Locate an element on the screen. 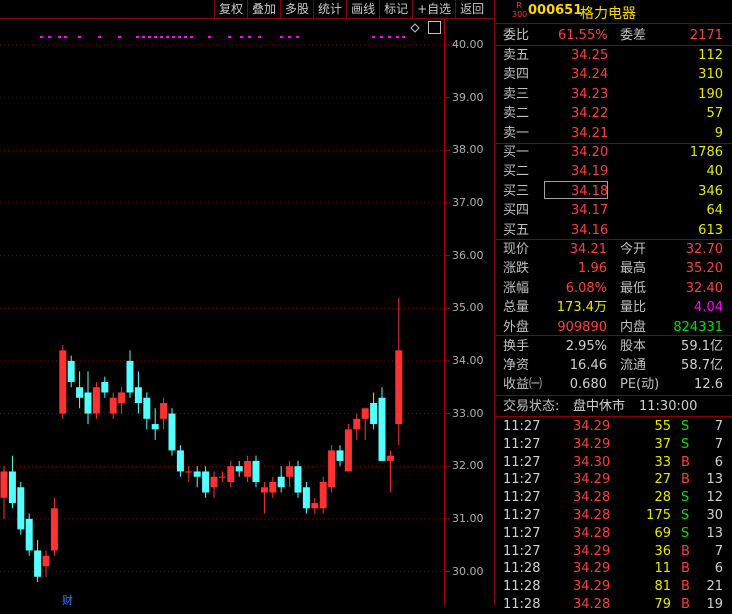  y-tick-label: 36.00 is located at coordinates (468, 255).